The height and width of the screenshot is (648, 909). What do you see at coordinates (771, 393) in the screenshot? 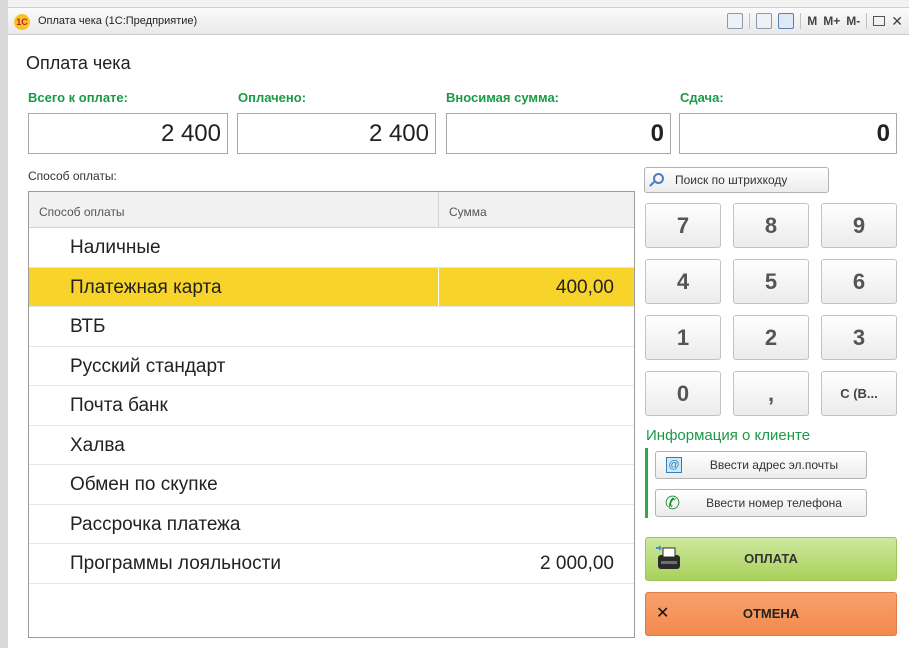
I see `keypad-key-comma: ,` at bounding box center [771, 393].